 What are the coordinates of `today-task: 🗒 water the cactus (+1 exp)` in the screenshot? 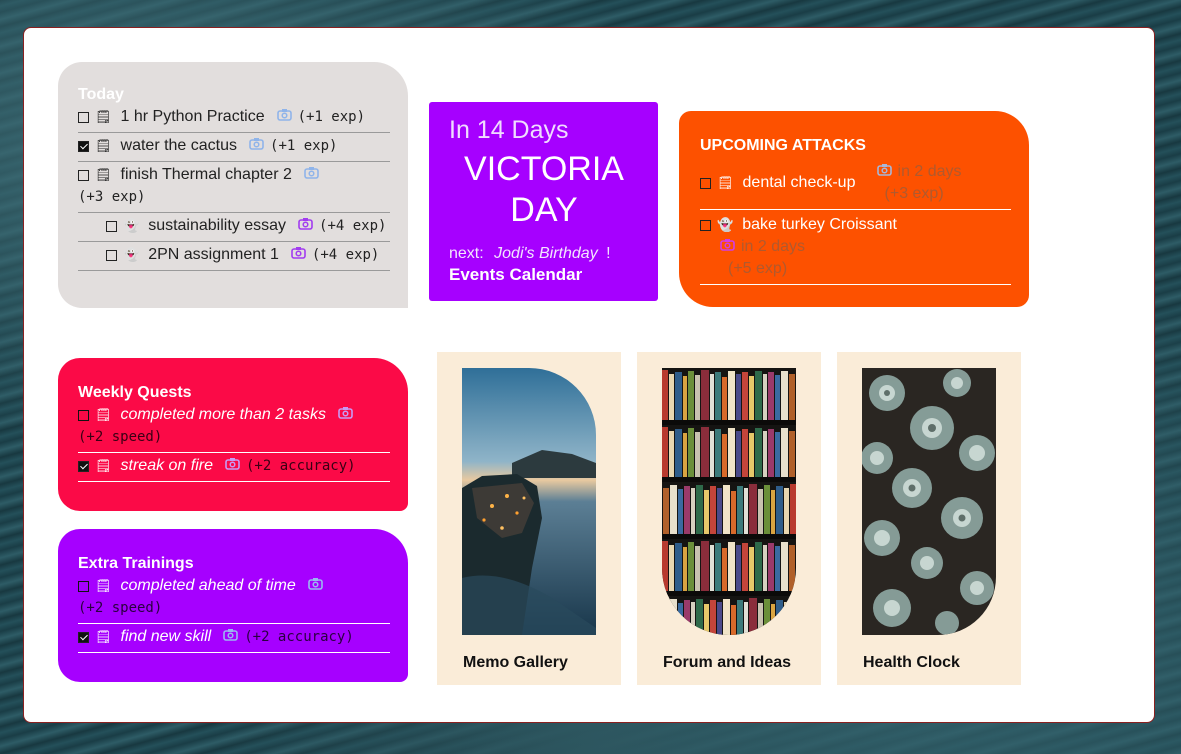 It's located at (234, 147).